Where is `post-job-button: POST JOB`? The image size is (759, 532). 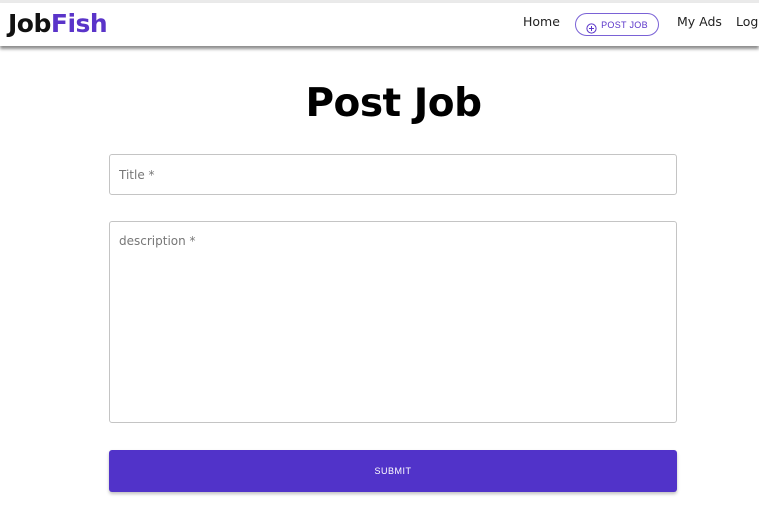
post-job-button: POST JOB is located at coordinates (617, 24).